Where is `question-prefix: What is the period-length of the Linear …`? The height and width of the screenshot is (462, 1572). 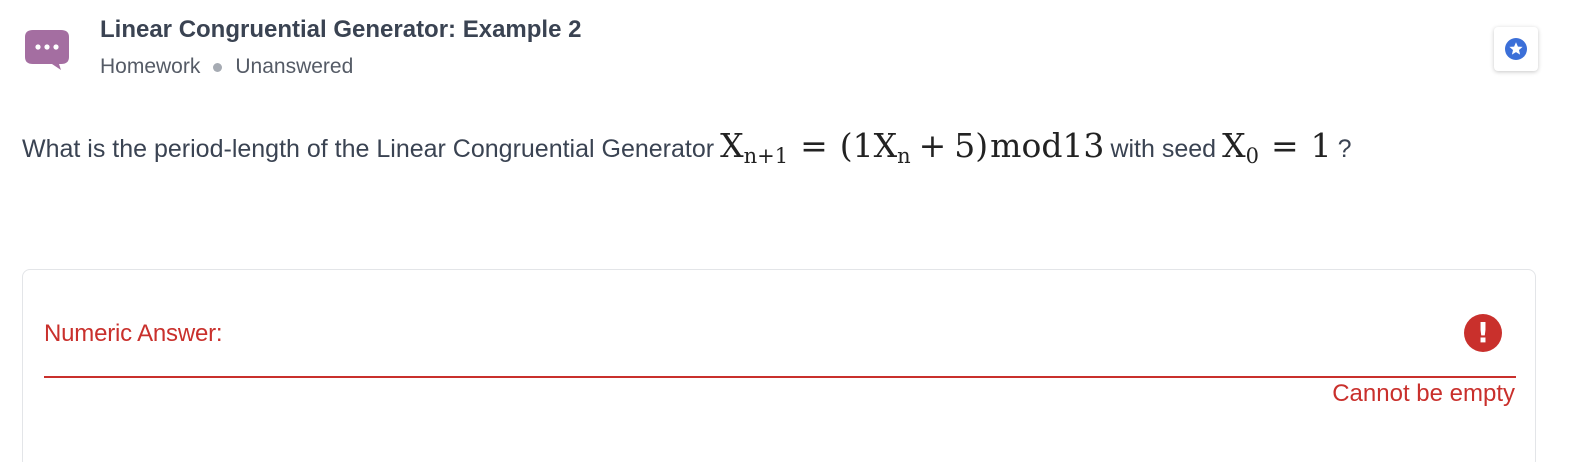
question-prefix: What is the period-length of the Linear … is located at coordinates (368, 149).